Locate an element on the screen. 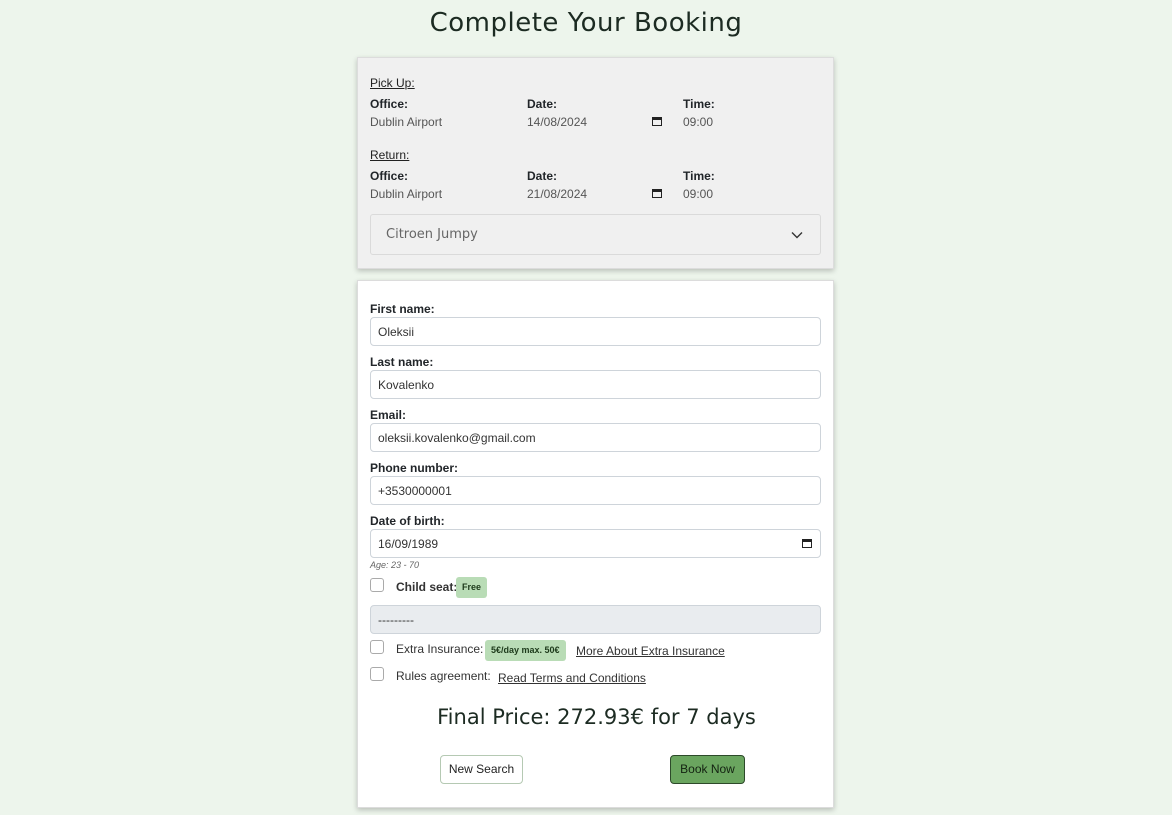  return-date-value: 21/08/2024 is located at coordinates (557, 194).